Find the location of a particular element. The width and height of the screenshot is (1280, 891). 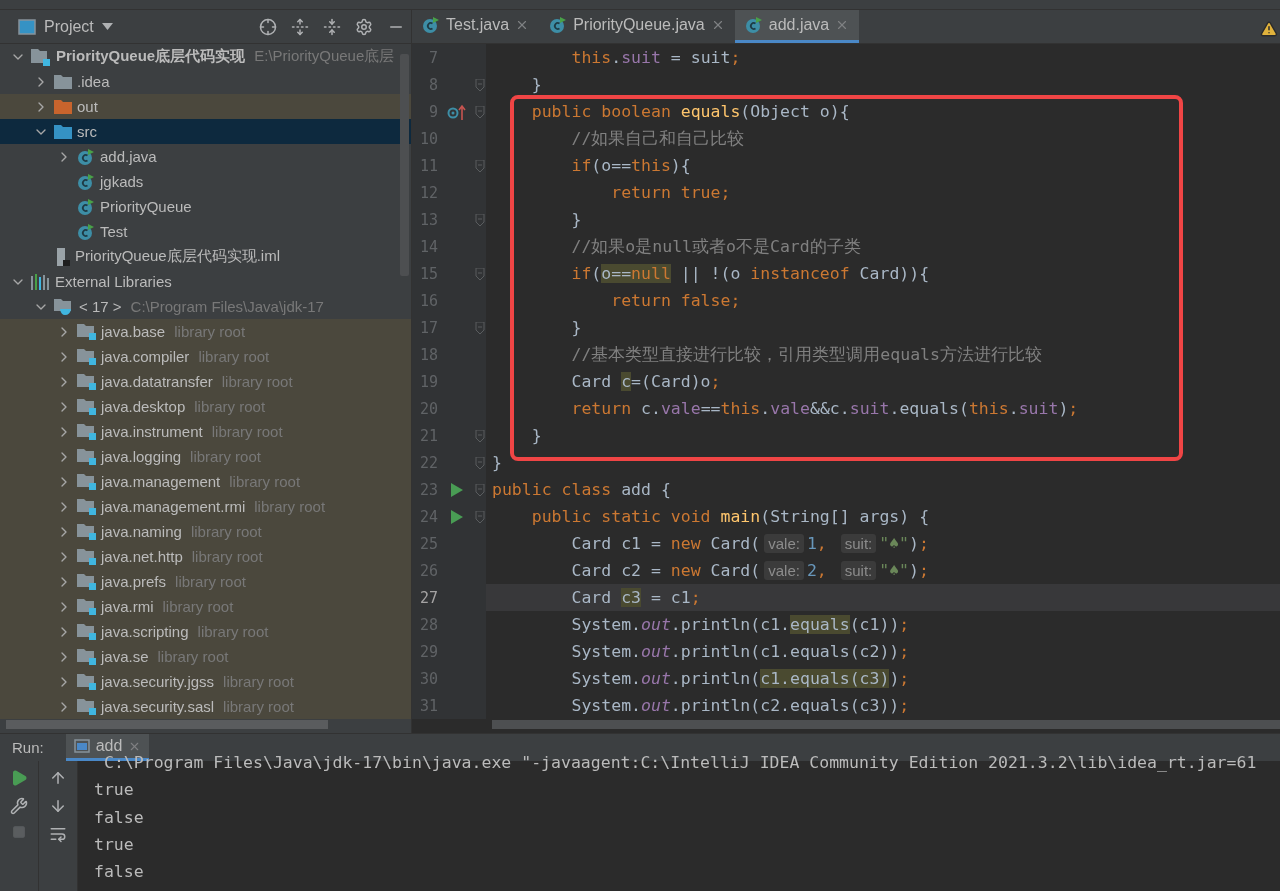

tree-item-label: java.net.http is located at coordinates (142, 556).